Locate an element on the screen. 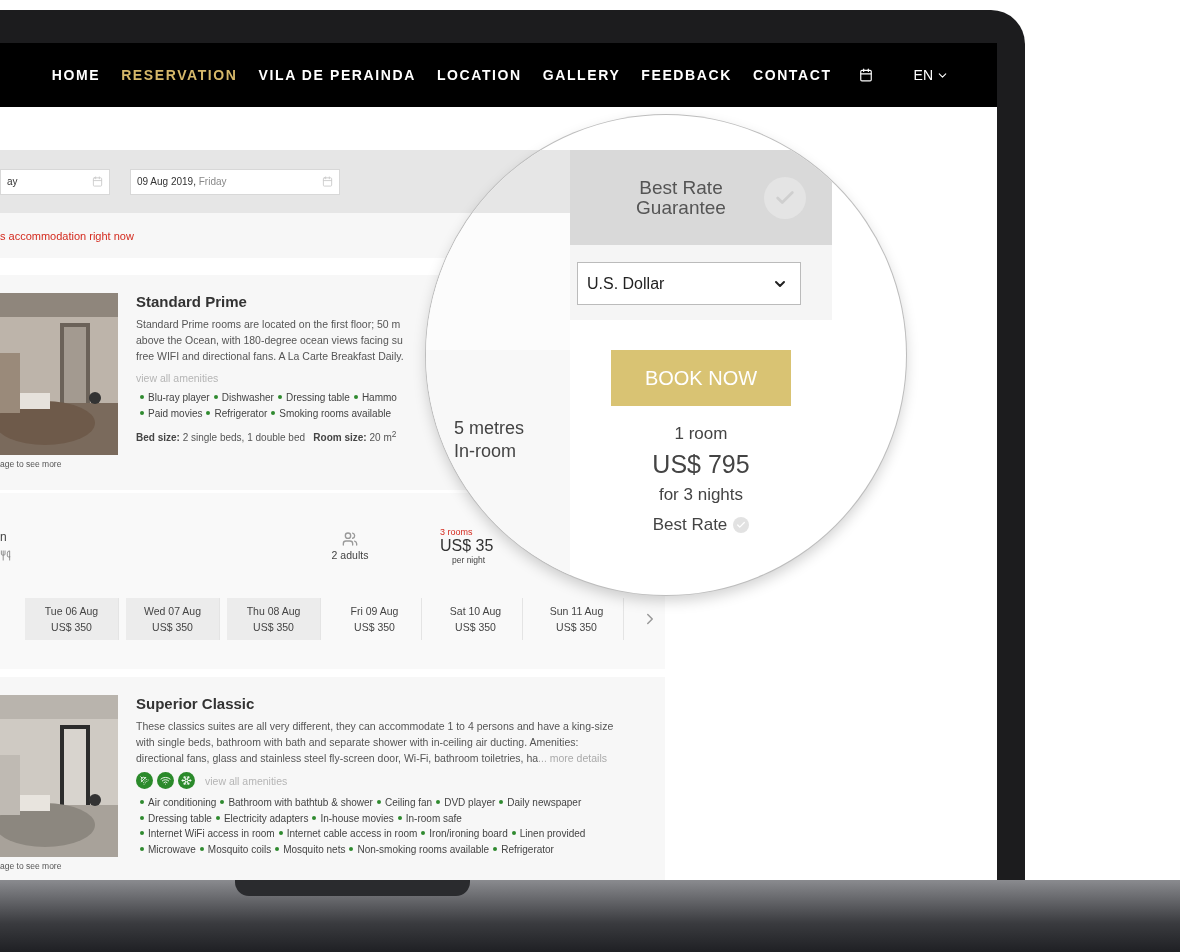 The width and height of the screenshot is (1180, 952). amenity-list-line: Blu-ray player Dishwasher Dressing table Hammo is located at coordinates (270, 398).